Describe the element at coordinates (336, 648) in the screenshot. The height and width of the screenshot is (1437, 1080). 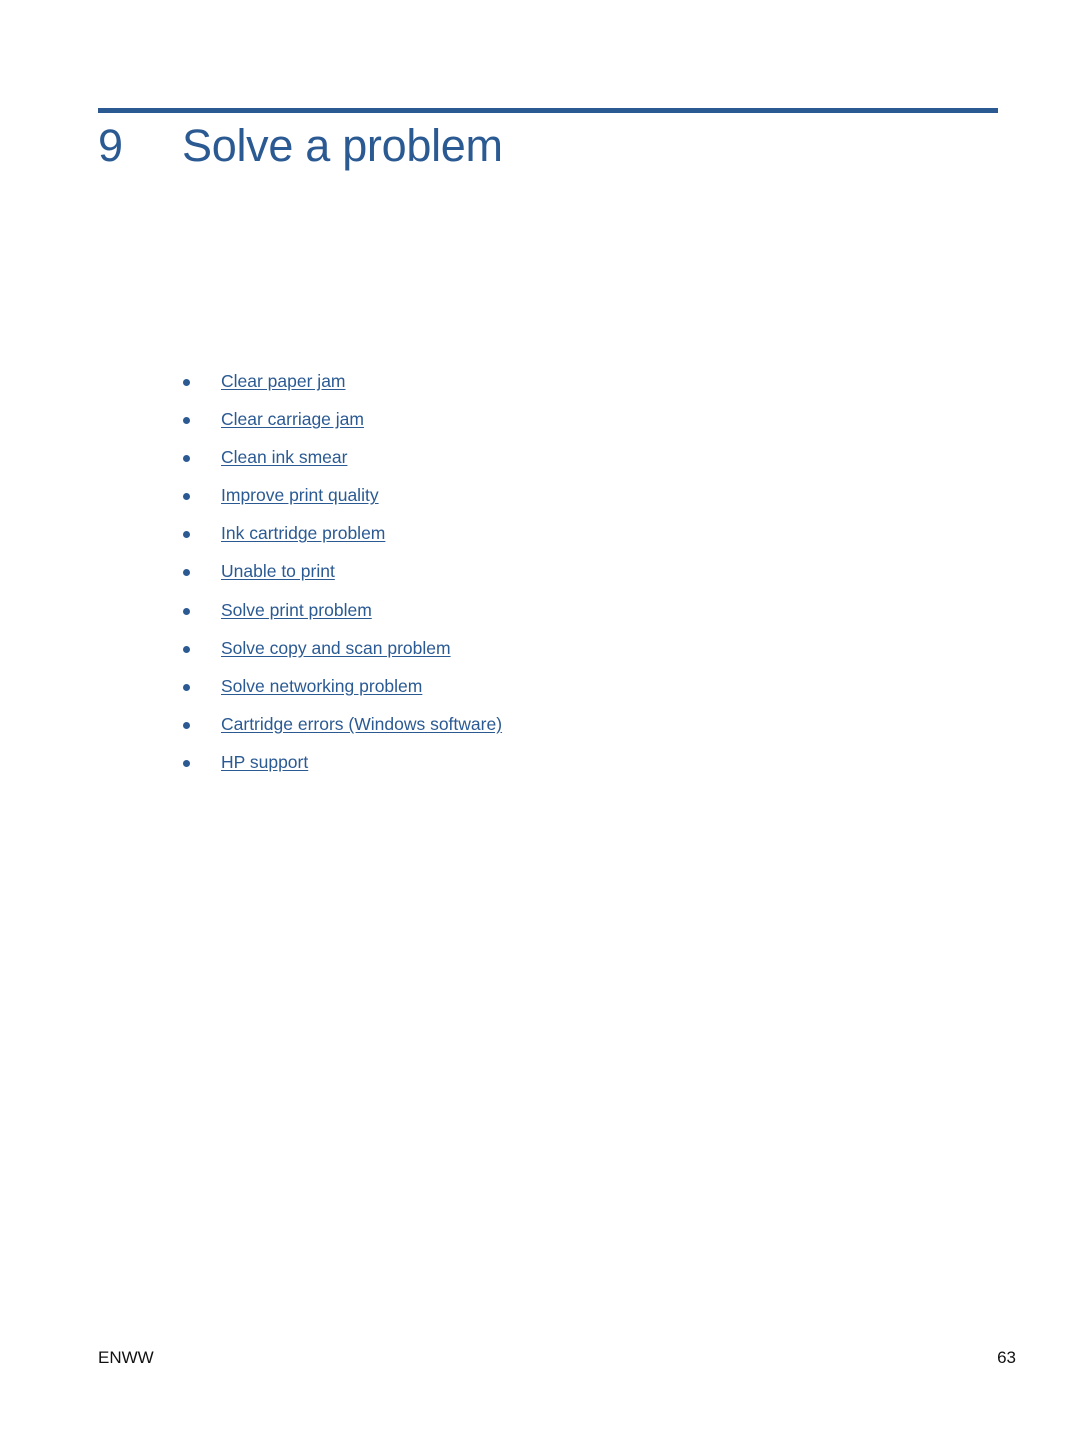
I see `link-solve-copy-scan-problem: Solve copy and scan problem` at that location.